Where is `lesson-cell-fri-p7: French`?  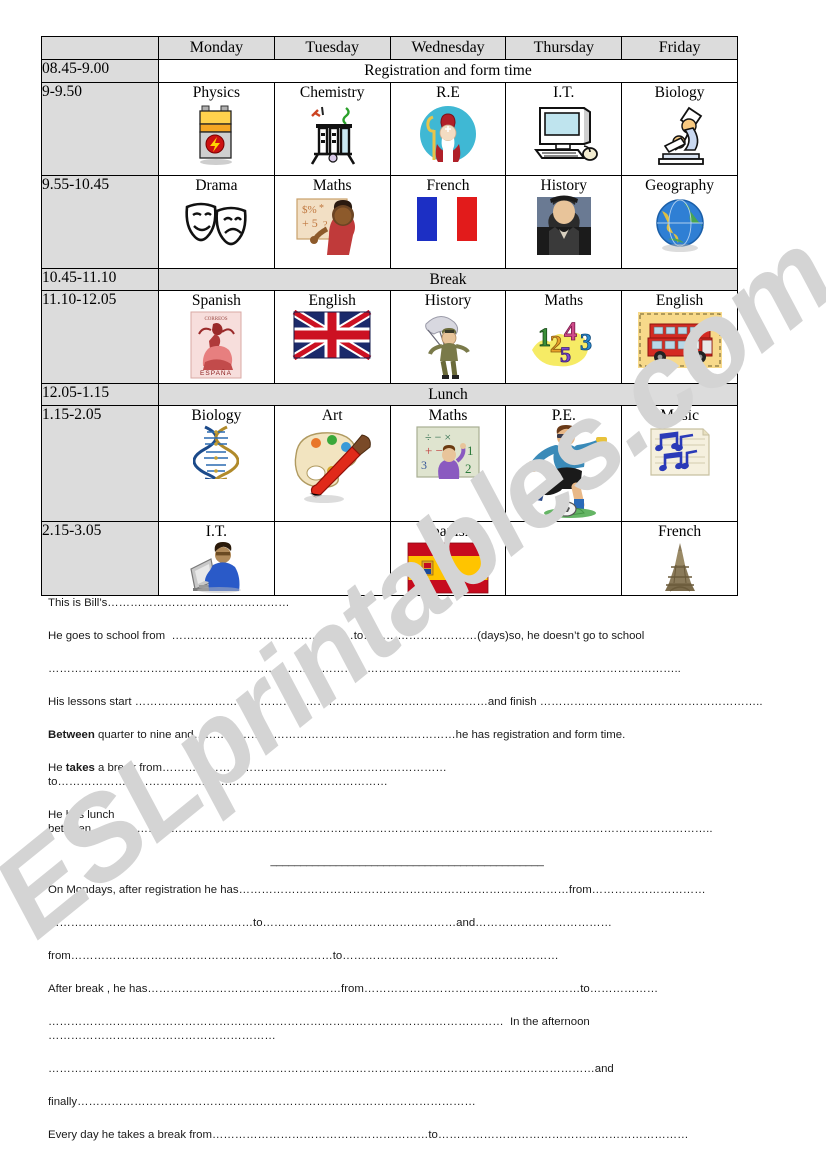
lesson-cell-fri-p7: French is located at coordinates (679, 558).